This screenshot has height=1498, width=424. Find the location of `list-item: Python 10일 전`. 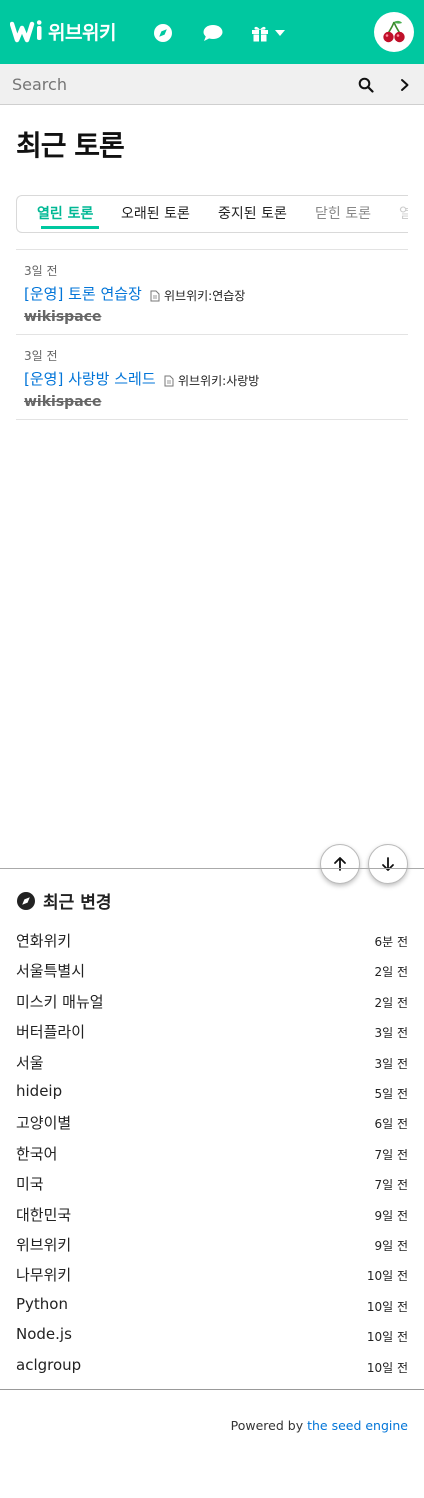

list-item: Python 10일 전 is located at coordinates (212, 1304).